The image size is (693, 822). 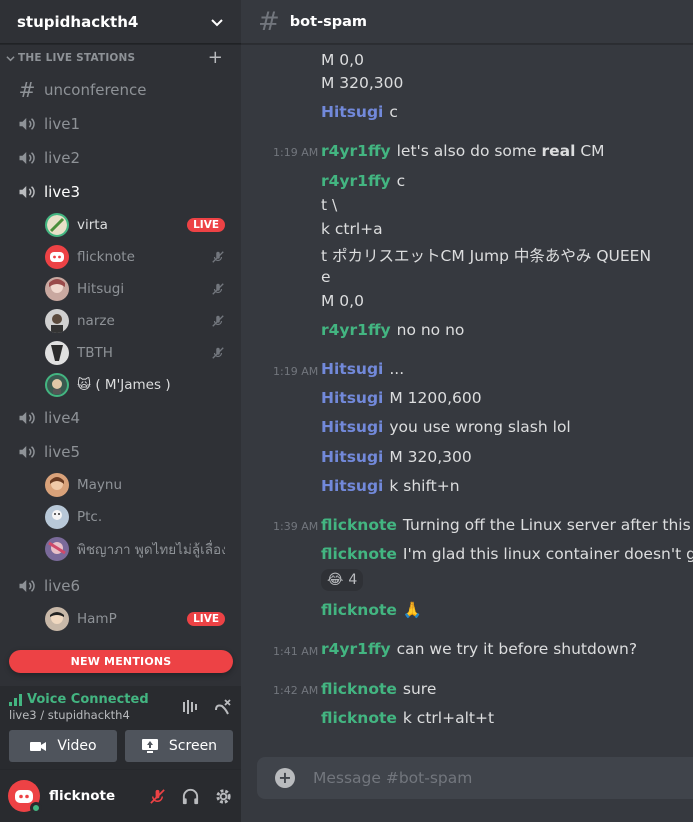 I want to click on message-text: M 0,0, so click(x=342, y=301).